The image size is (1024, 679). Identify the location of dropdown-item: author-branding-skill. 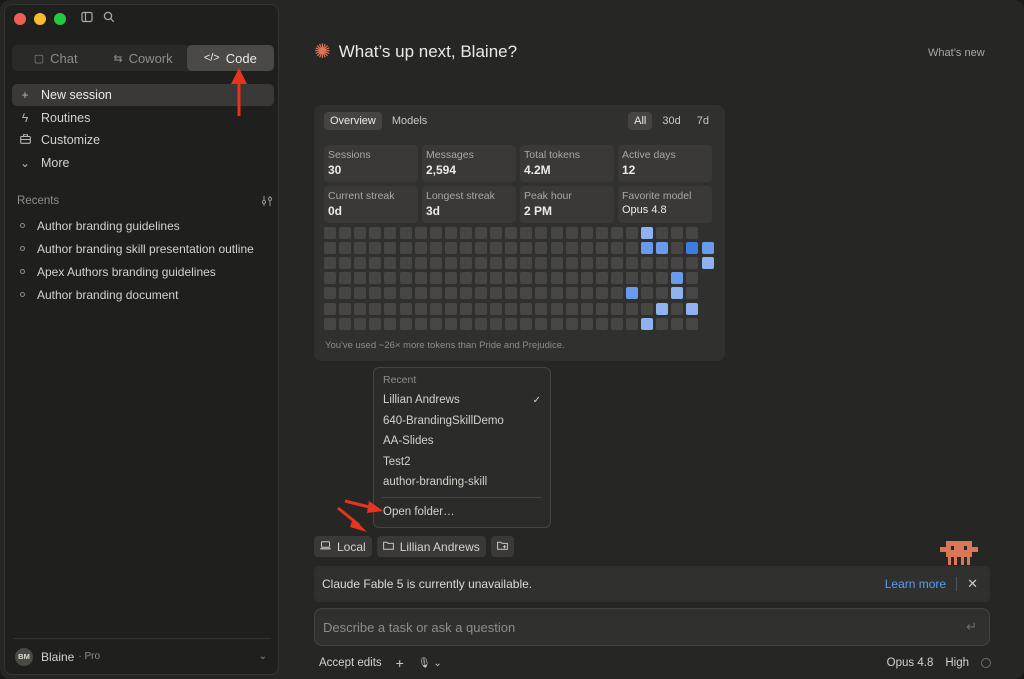
(462, 482).